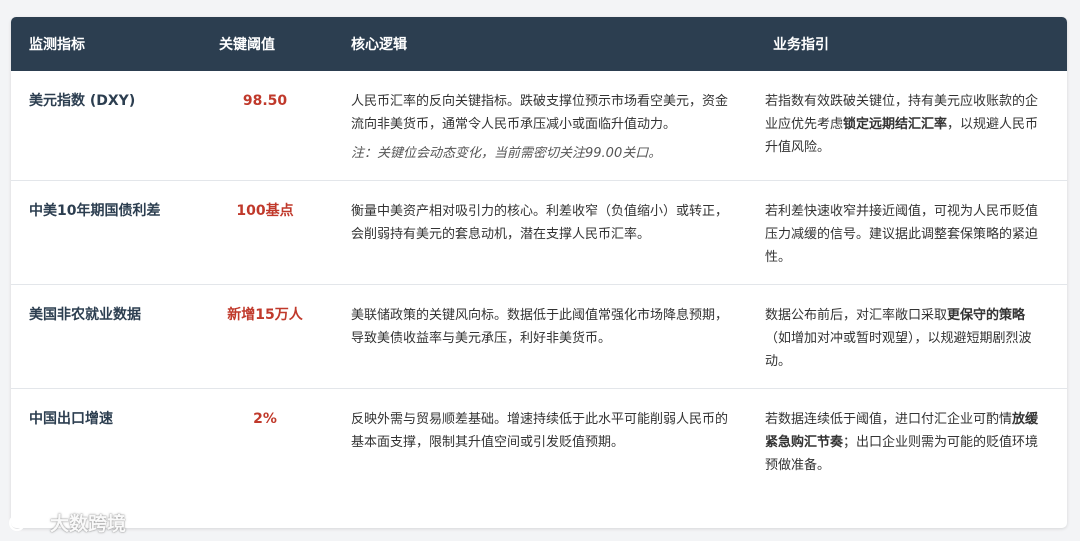 The height and width of the screenshot is (541, 1080). What do you see at coordinates (88, 523) in the screenshot?
I see `watermark-text: 大数跨境` at bounding box center [88, 523].